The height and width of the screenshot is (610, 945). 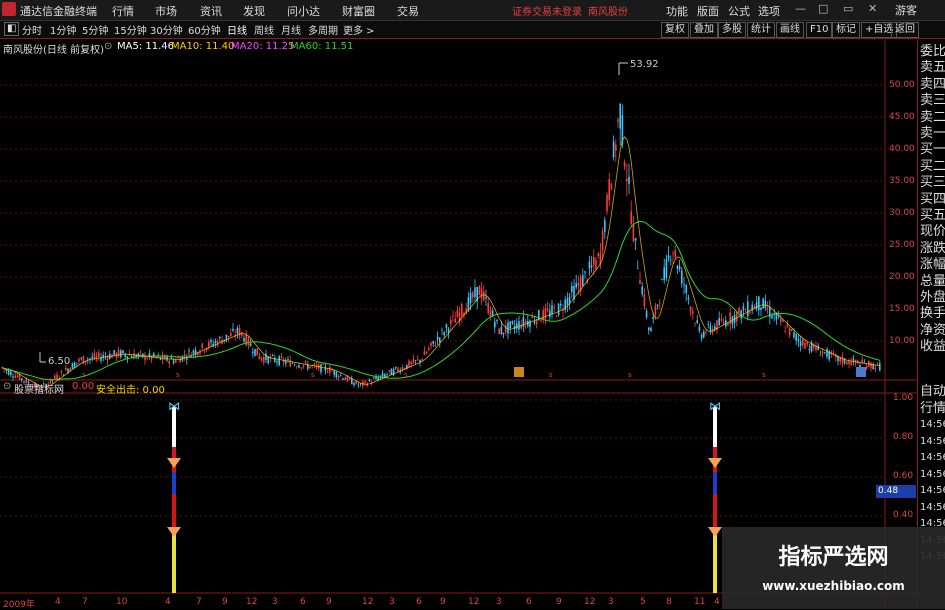 I want to click on quote-field-1: 卖五, so click(x=932, y=68).